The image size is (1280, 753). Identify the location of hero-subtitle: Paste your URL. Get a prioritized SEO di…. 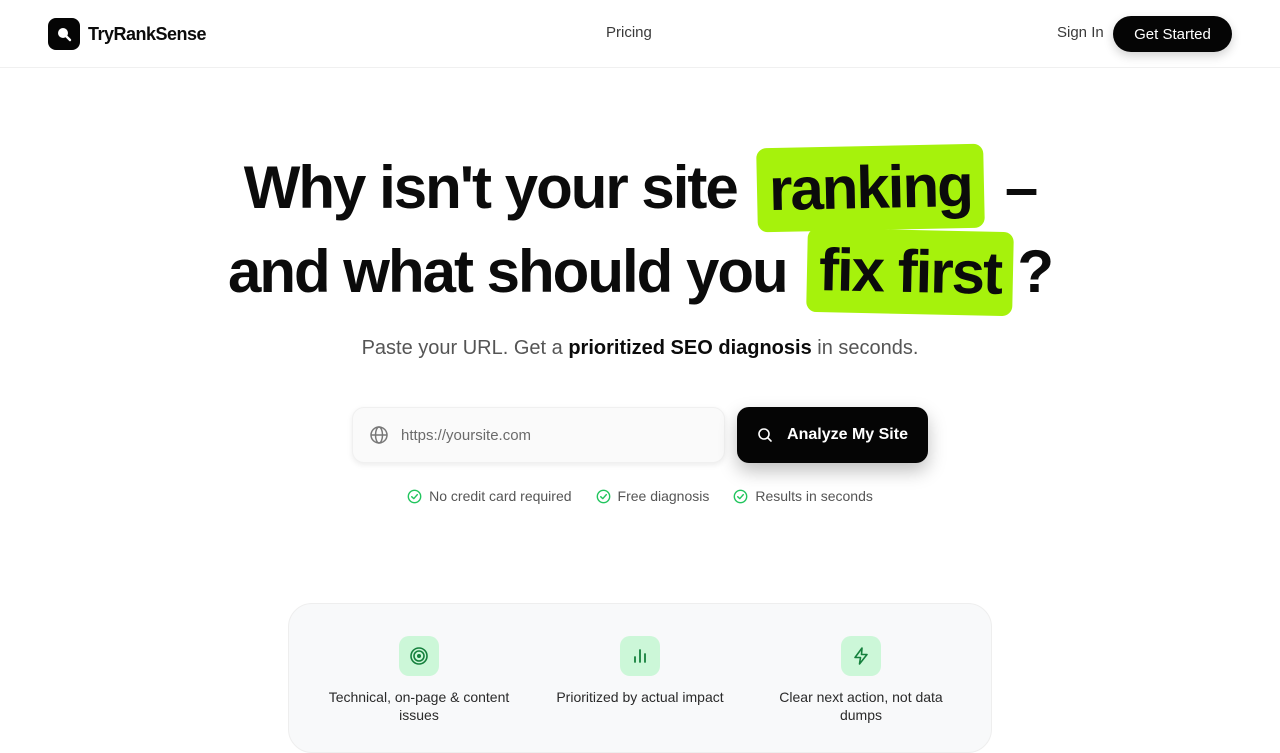
(640, 348).